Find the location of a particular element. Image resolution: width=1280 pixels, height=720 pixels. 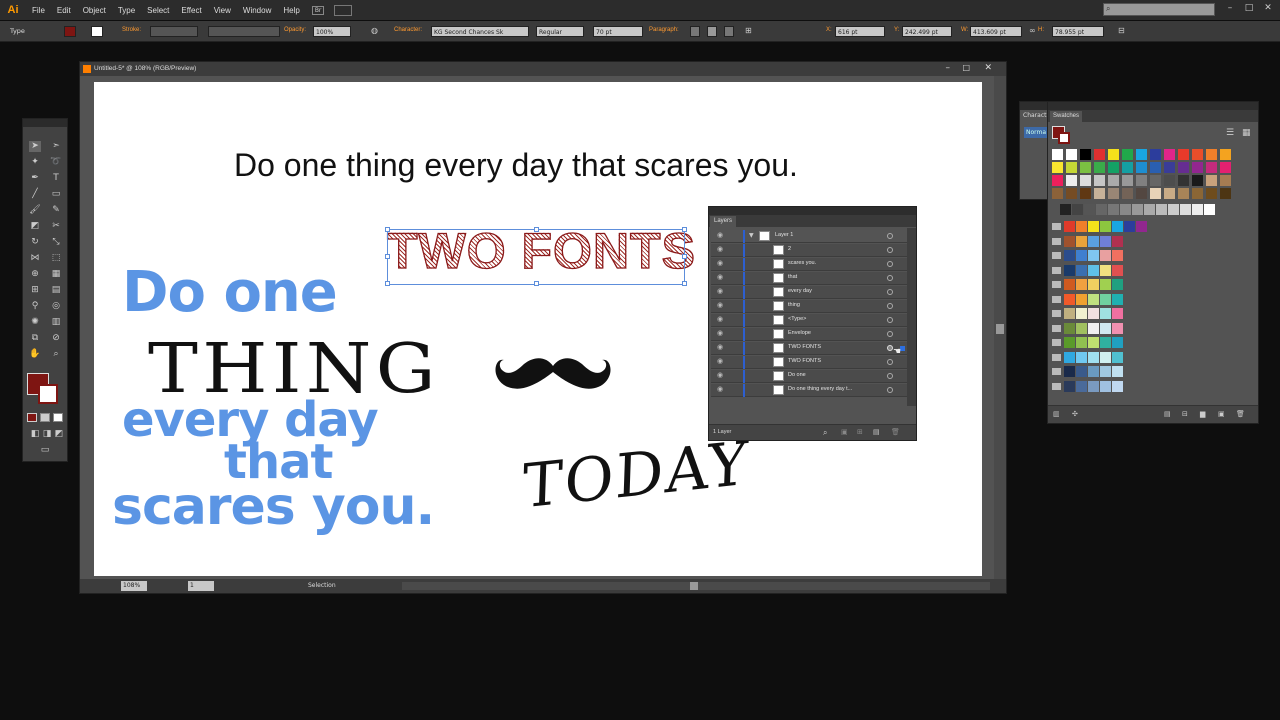

gradient-mode-icon is located at coordinates (45, 417).